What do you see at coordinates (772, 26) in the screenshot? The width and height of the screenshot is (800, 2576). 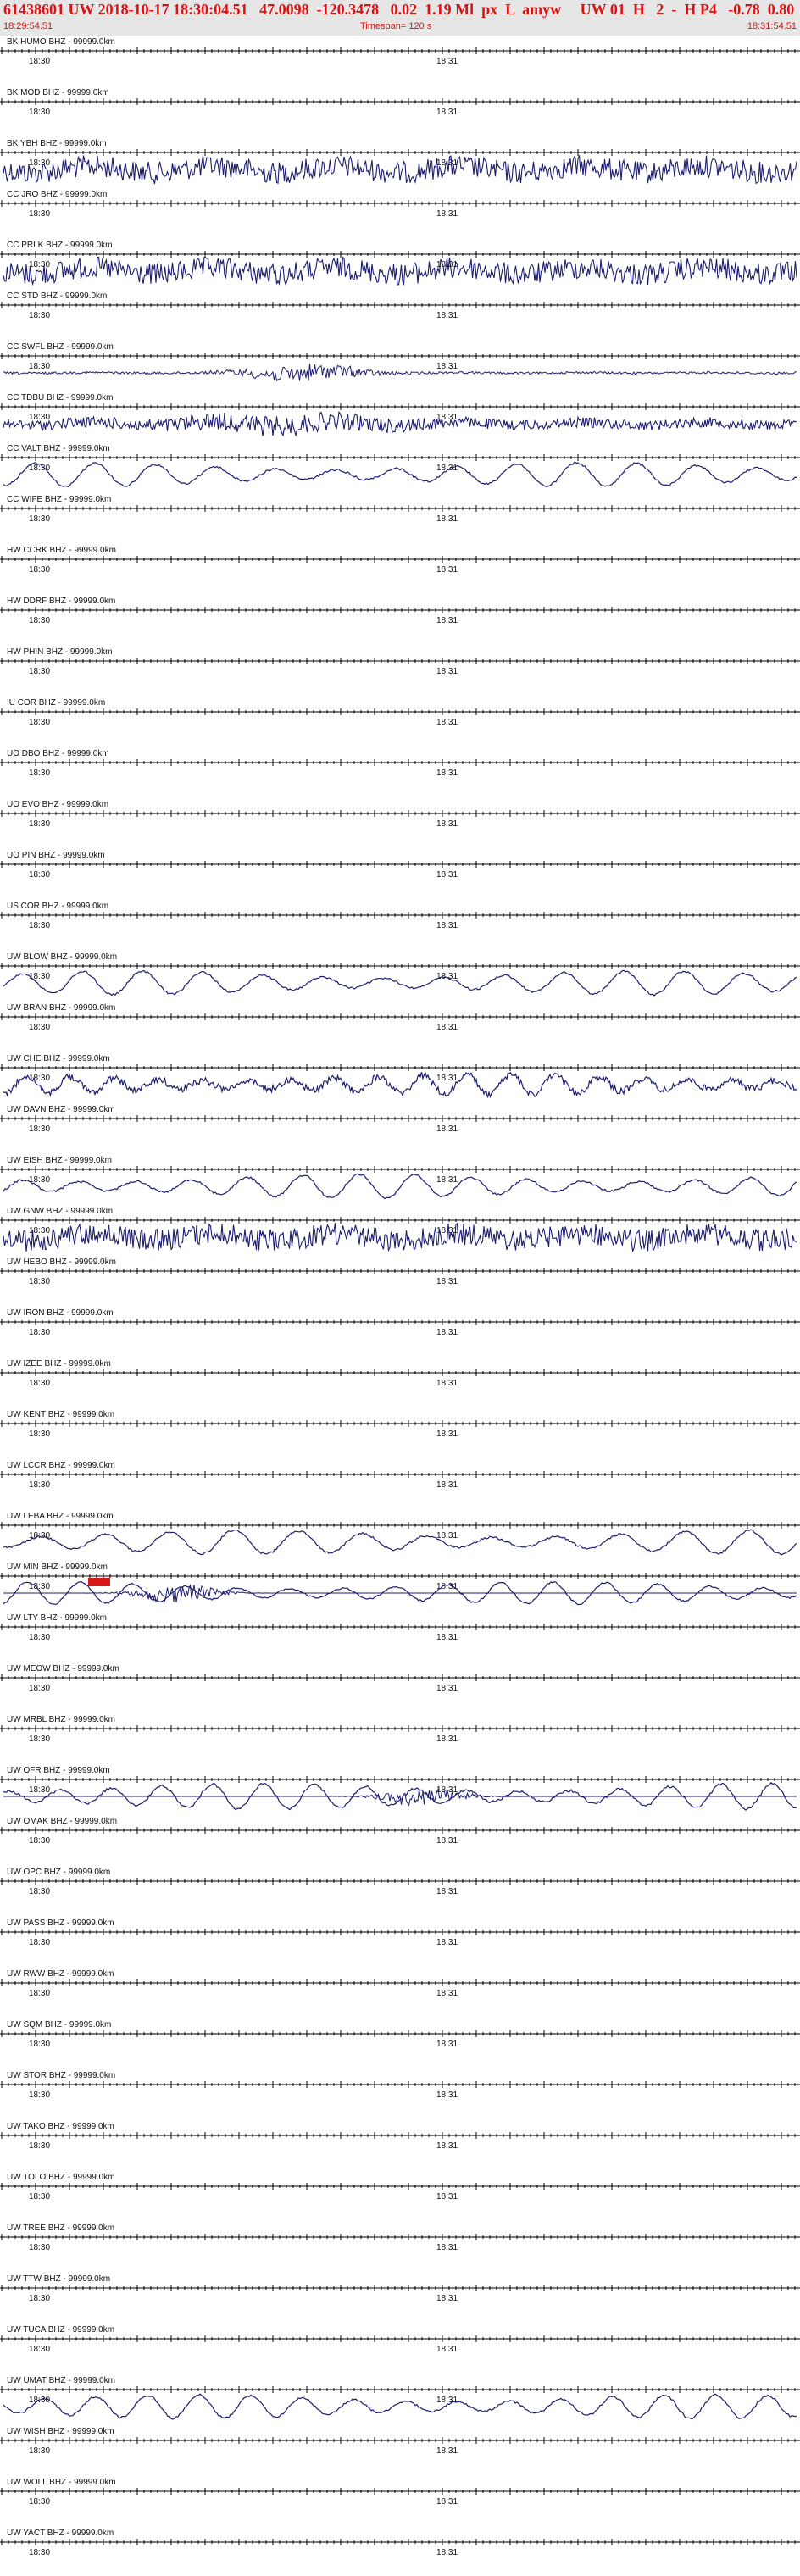 I see `end-time-label: 18:31:54.51` at bounding box center [772, 26].